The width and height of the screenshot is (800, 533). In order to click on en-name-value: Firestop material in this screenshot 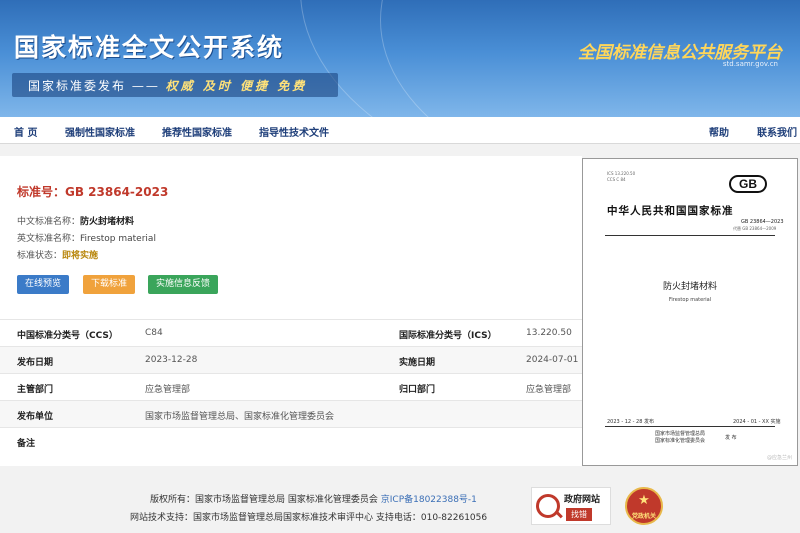, I will do `click(118, 239)`.